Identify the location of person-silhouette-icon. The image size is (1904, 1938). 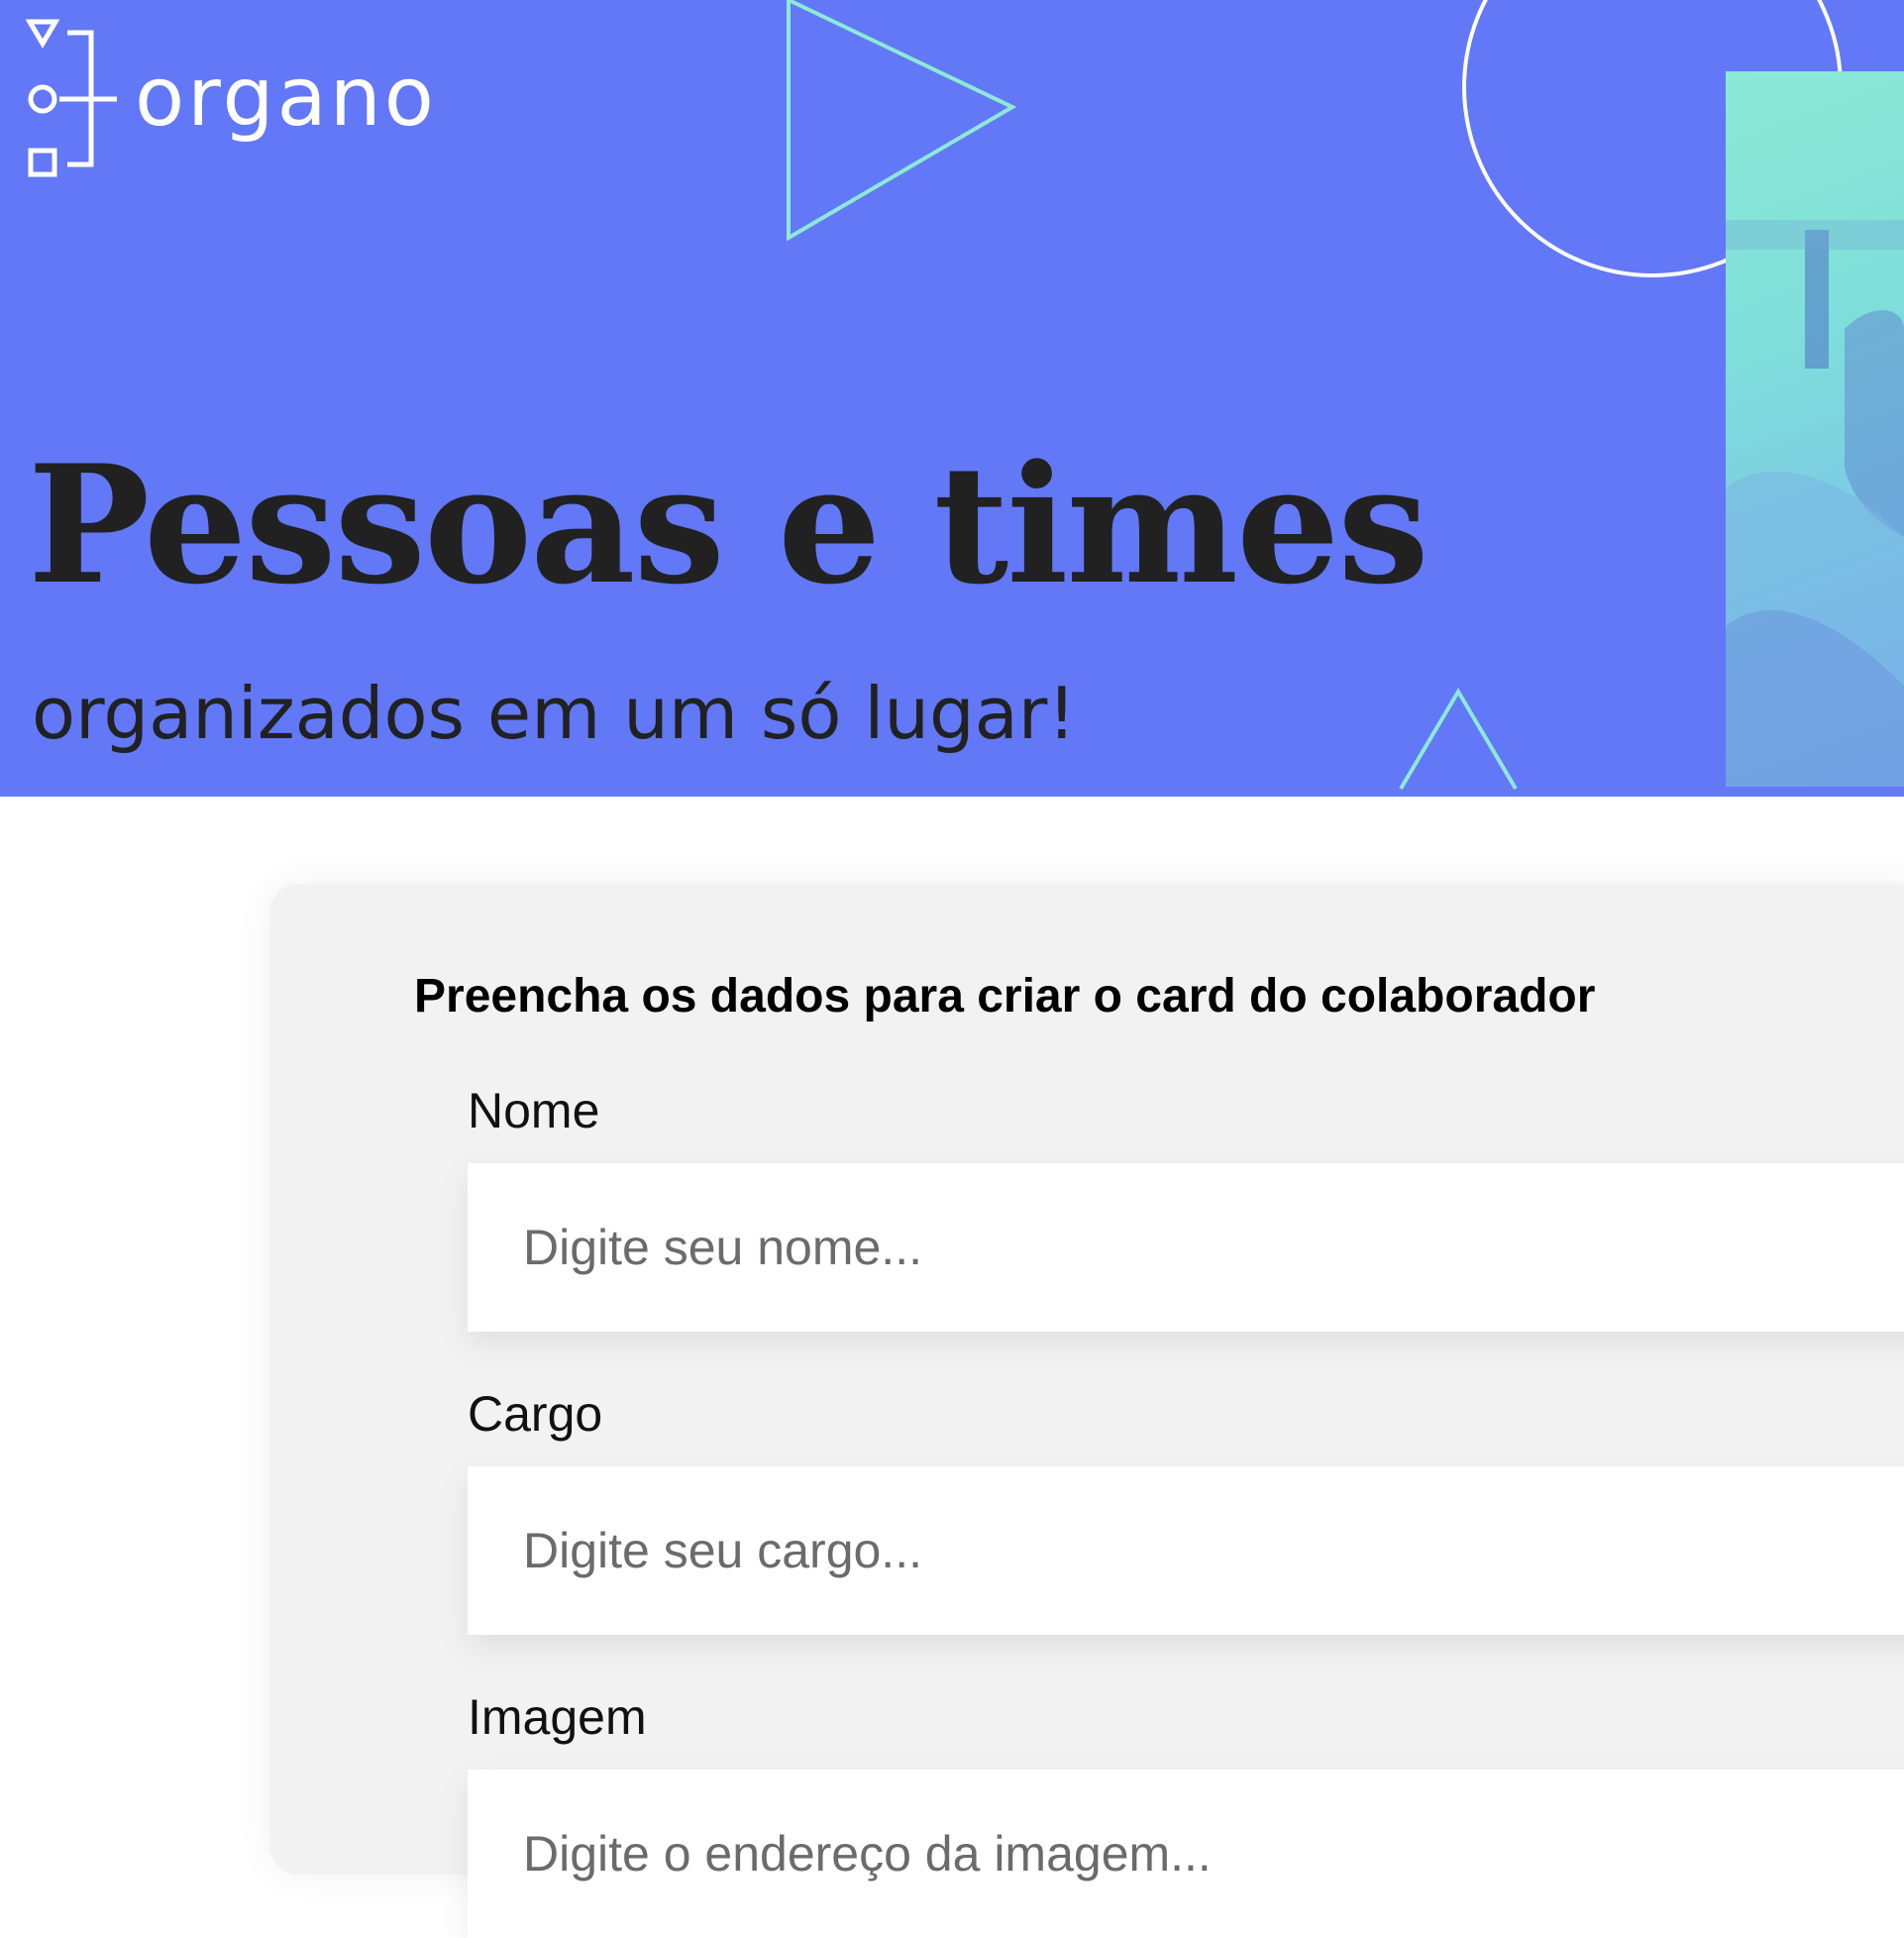
(1815, 504).